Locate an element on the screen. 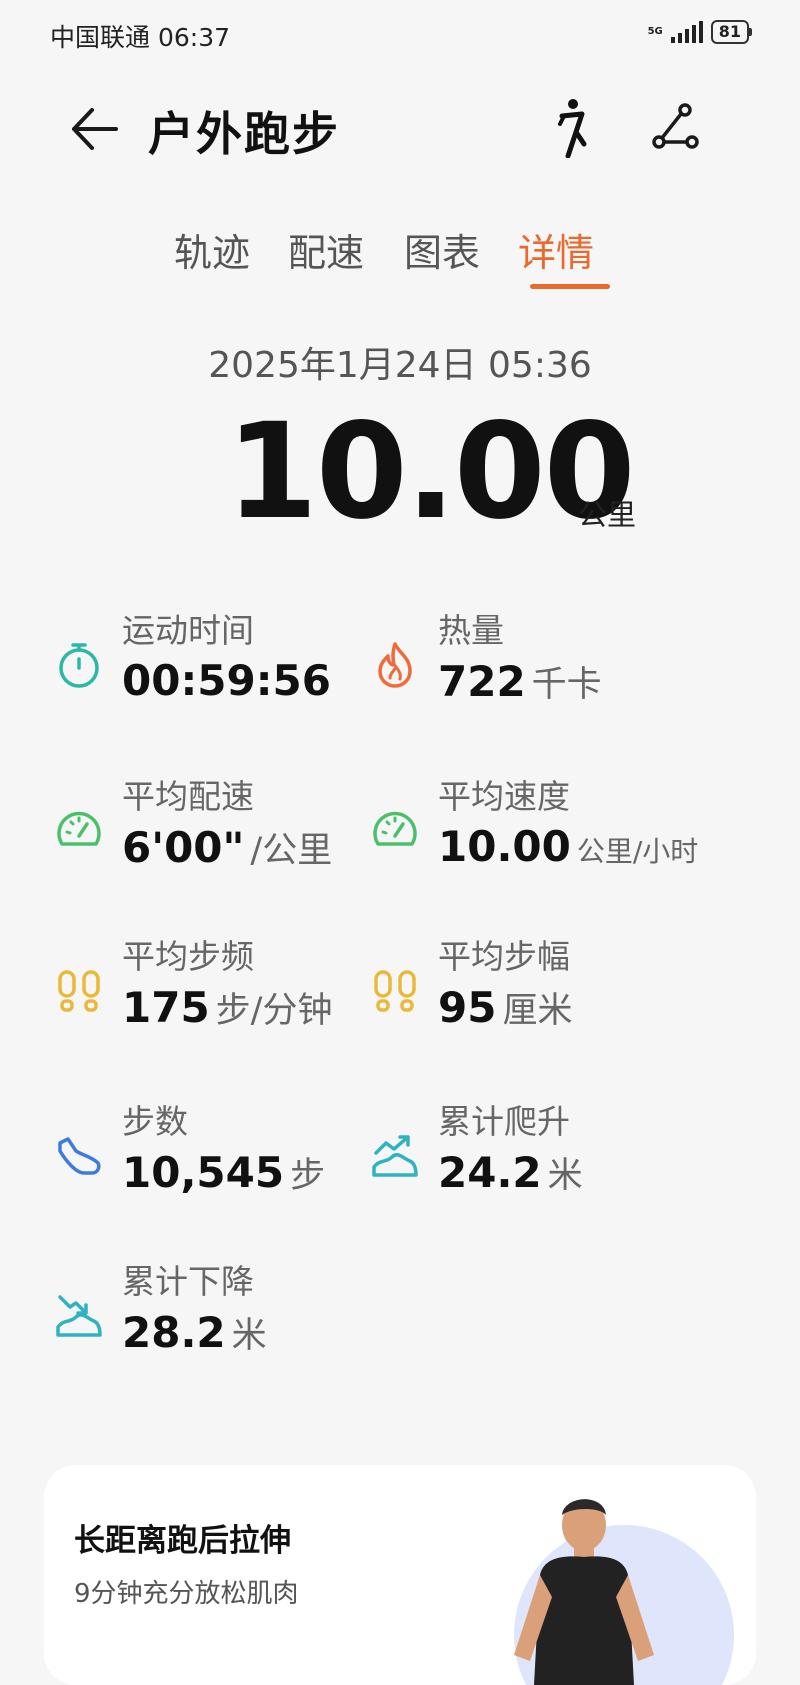 The width and height of the screenshot is (800, 1685). metric-label: 运动时间 is located at coordinates (188, 630).